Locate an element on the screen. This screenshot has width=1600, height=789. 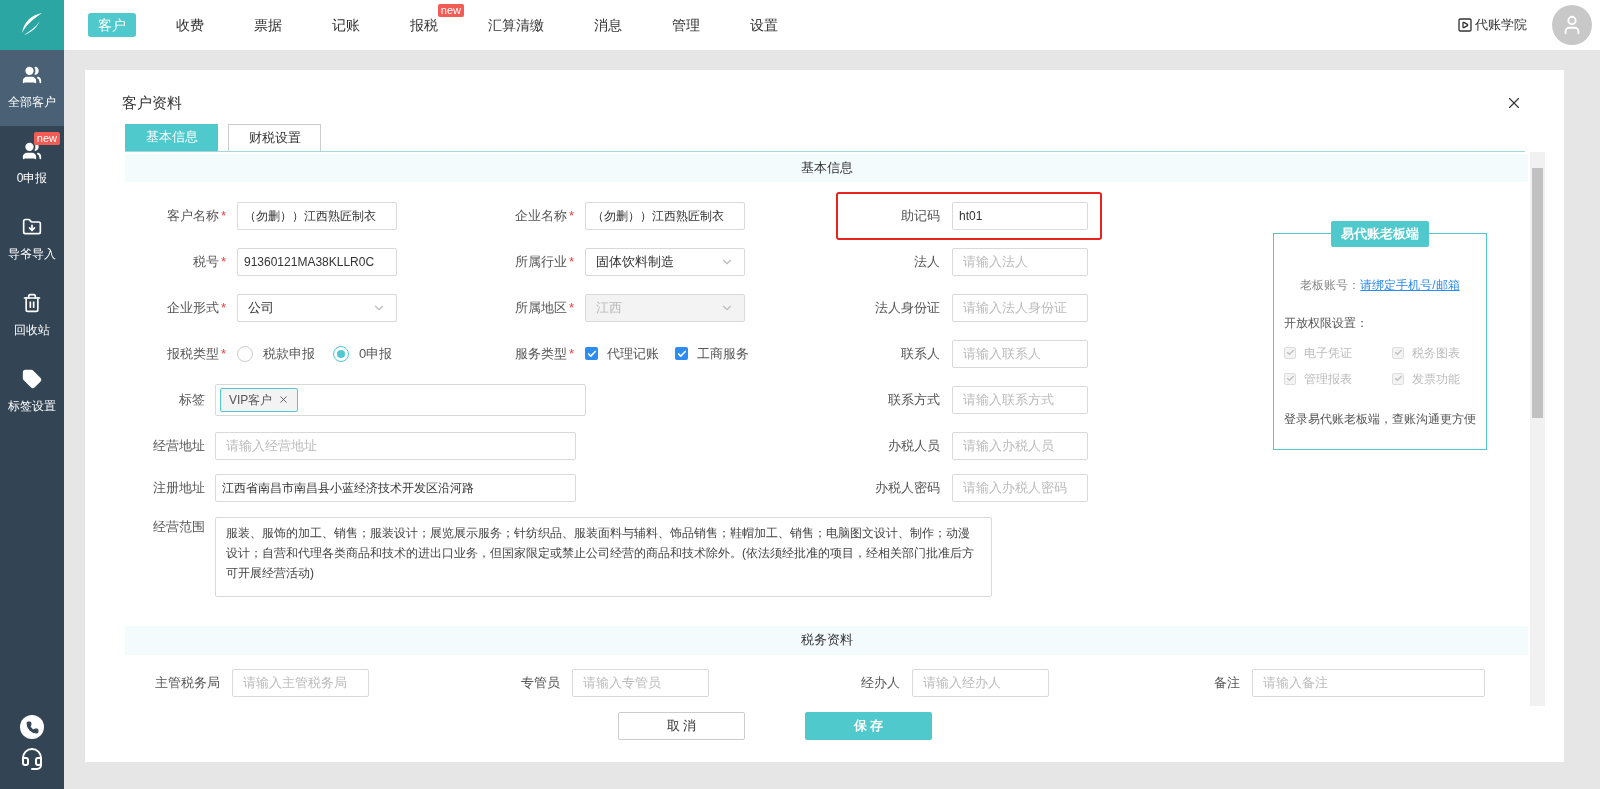
close-icon is located at coordinates (284, 399).